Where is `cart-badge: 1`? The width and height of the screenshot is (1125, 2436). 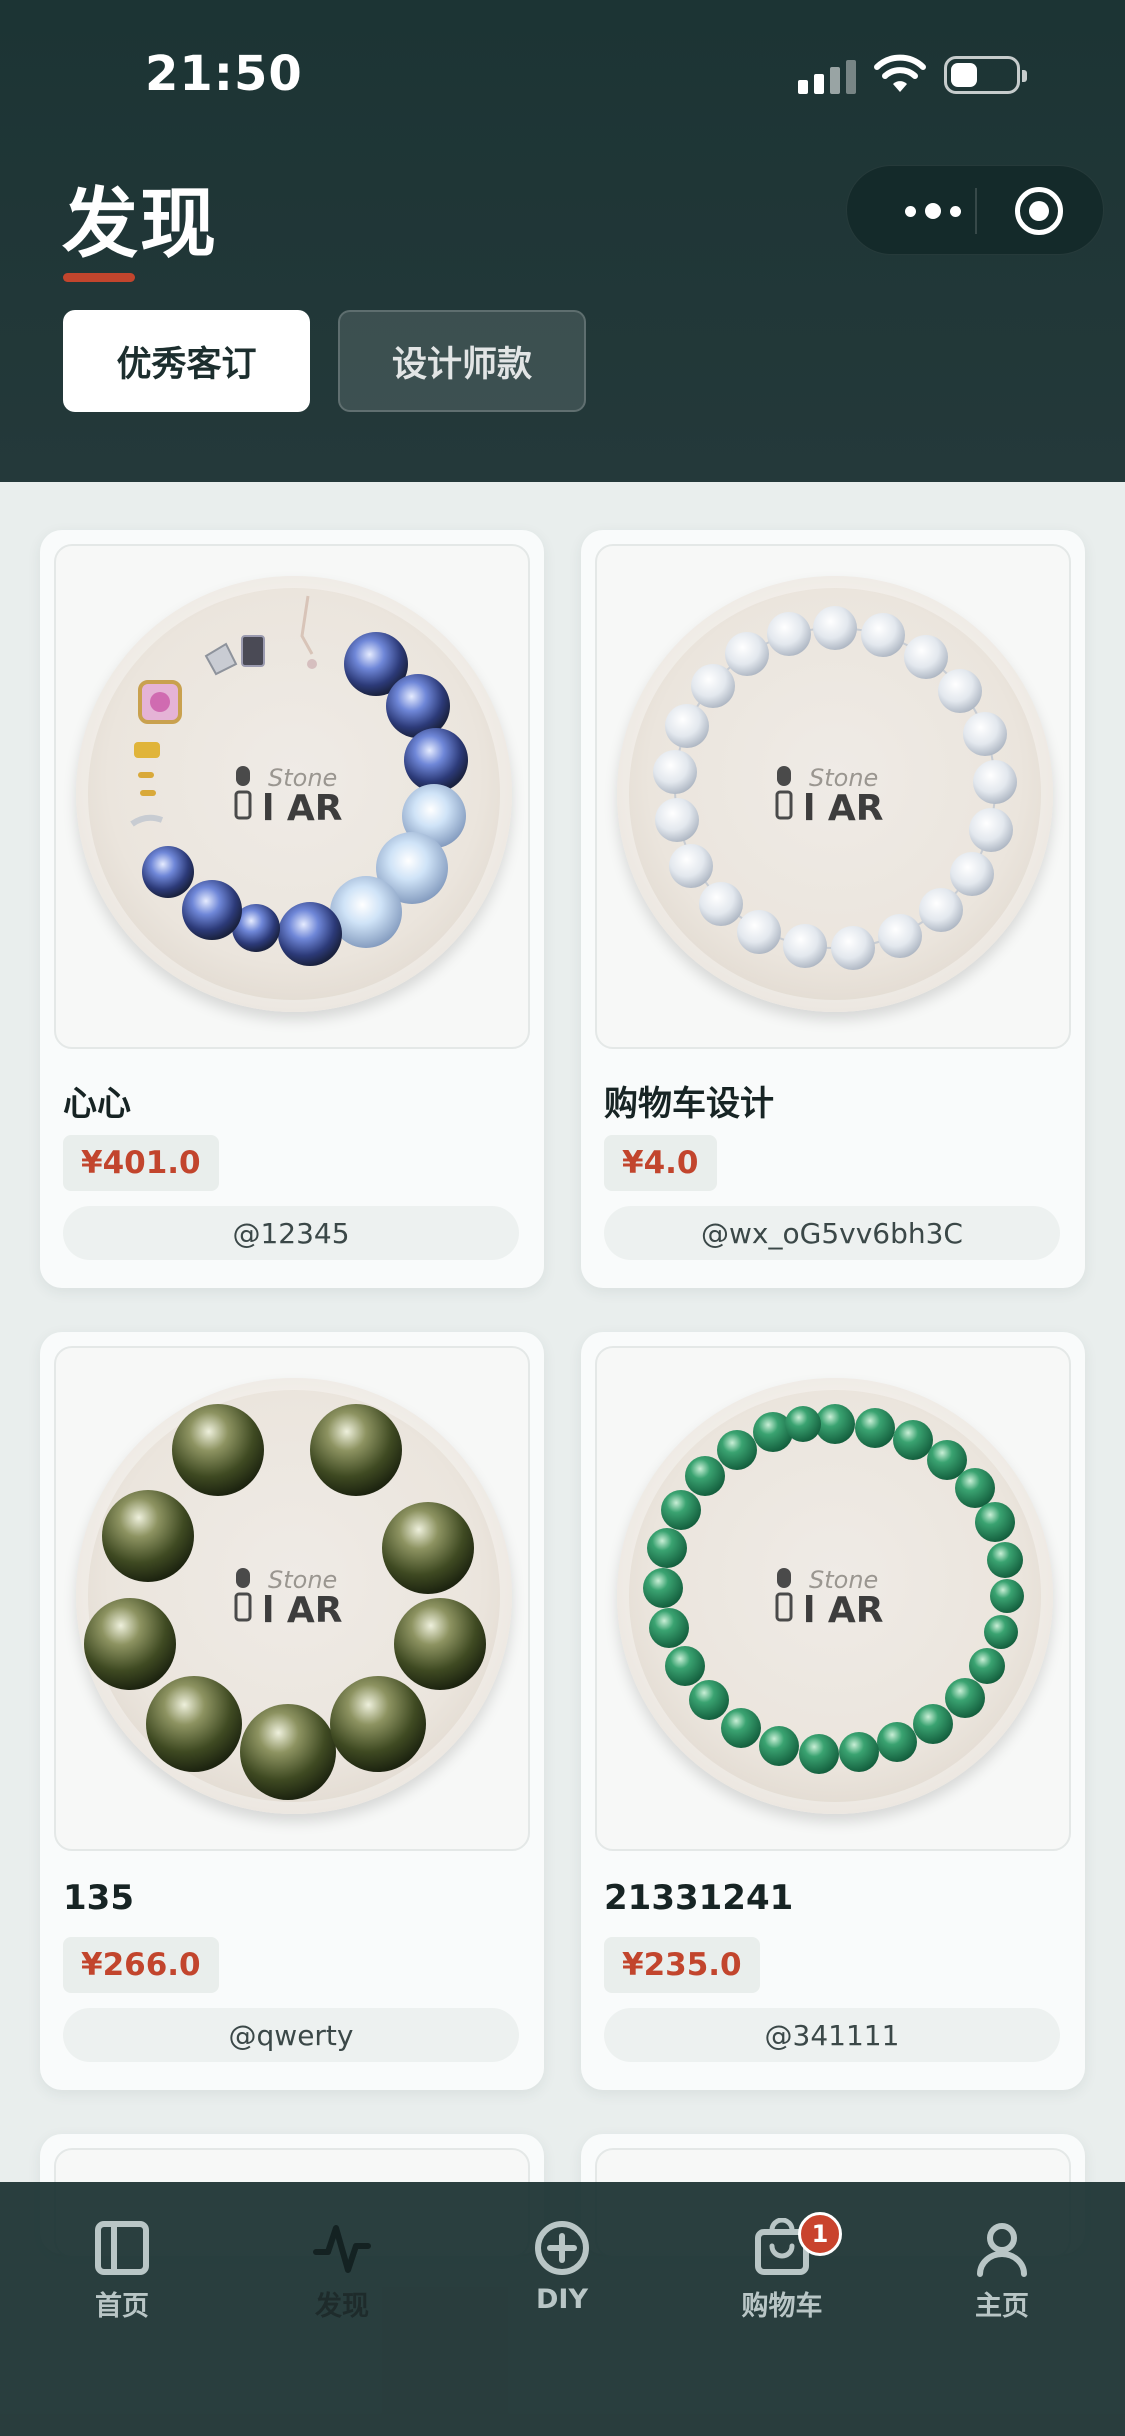
cart-badge: 1 is located at coordinates (820, 2234).